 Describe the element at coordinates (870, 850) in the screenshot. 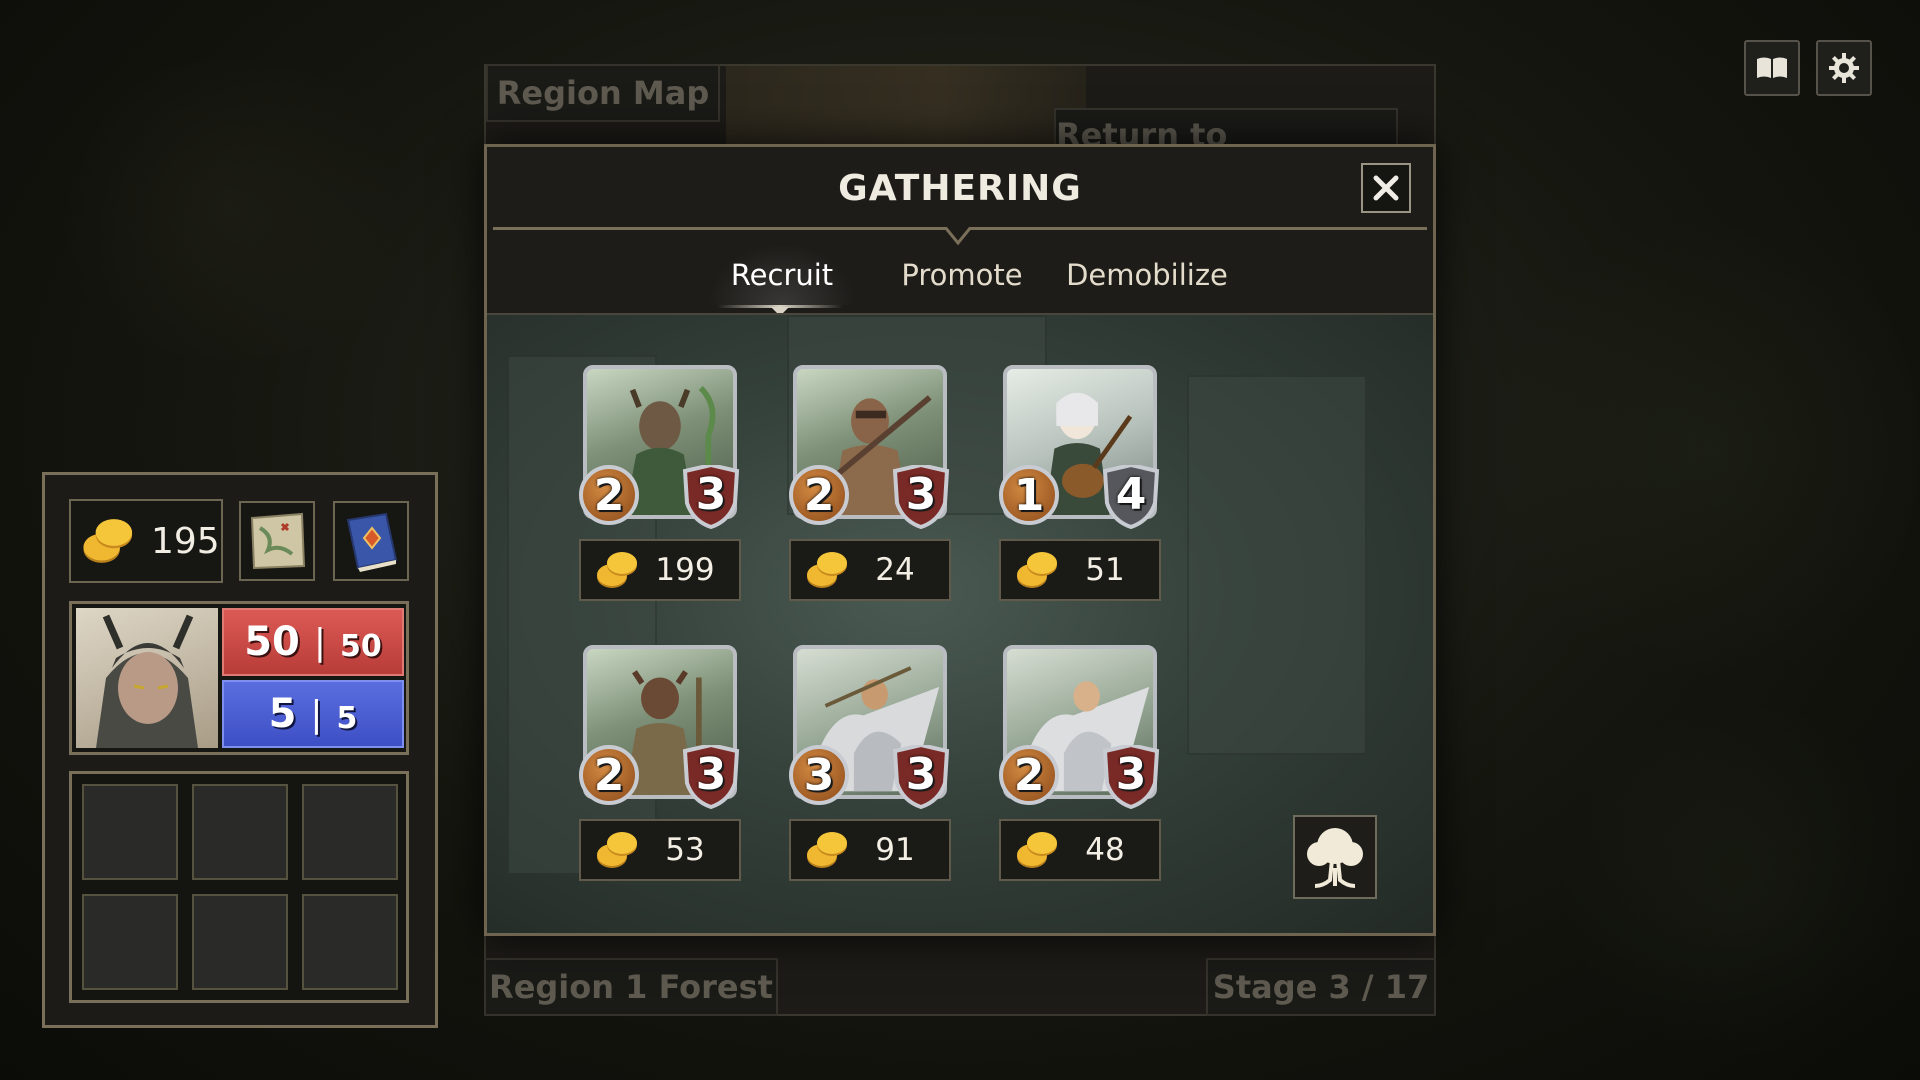

I see `unit-price: 91` at that location.